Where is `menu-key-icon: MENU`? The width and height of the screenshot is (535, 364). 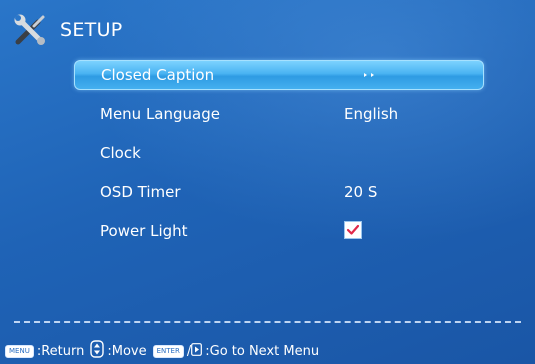
menu-key-icon: MENU is located at coordinates (19, 351).